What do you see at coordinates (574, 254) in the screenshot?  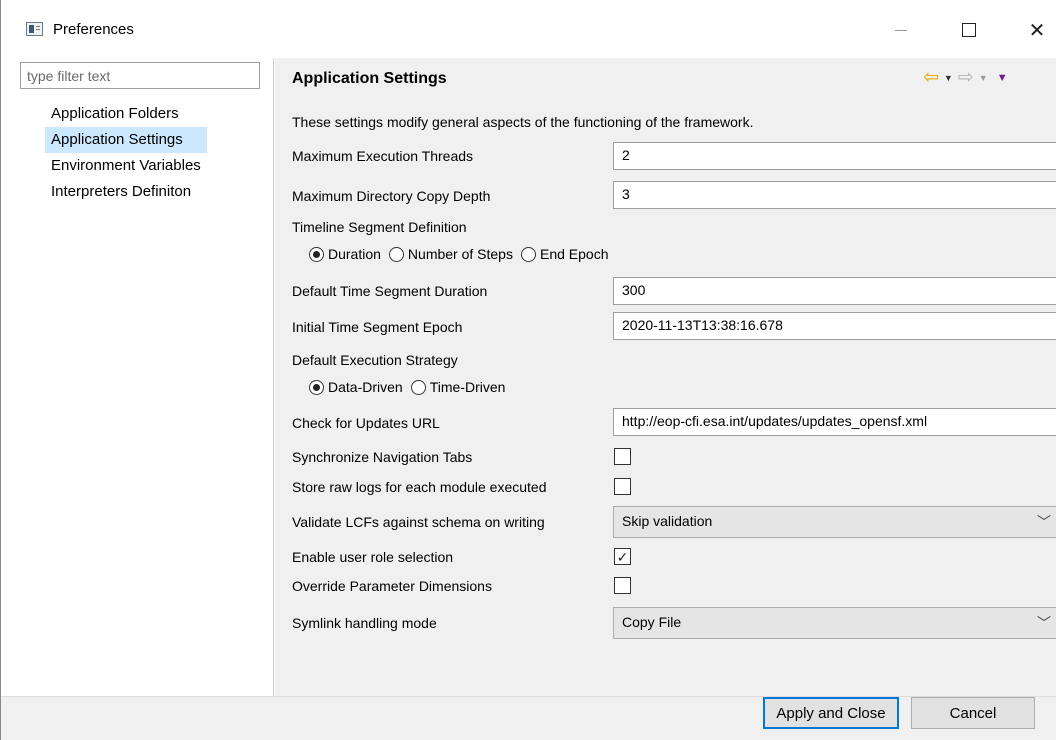 I see `radio-end-epoch-label: End Epoch` at bounding box center [574, 254].